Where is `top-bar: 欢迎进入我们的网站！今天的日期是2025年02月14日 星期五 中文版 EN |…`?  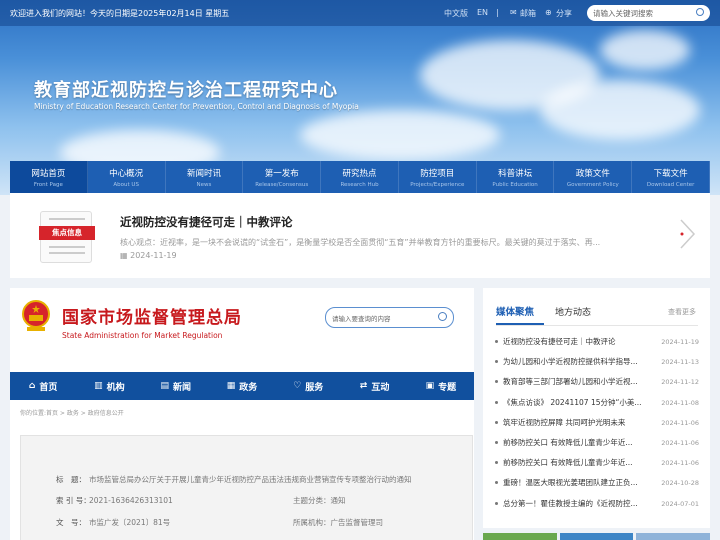 top-bar: 欢迎进入我们的网站！今天的日期是2025年02月14日 星期五 中文版 EN |… is located at coordinates (360, 13).